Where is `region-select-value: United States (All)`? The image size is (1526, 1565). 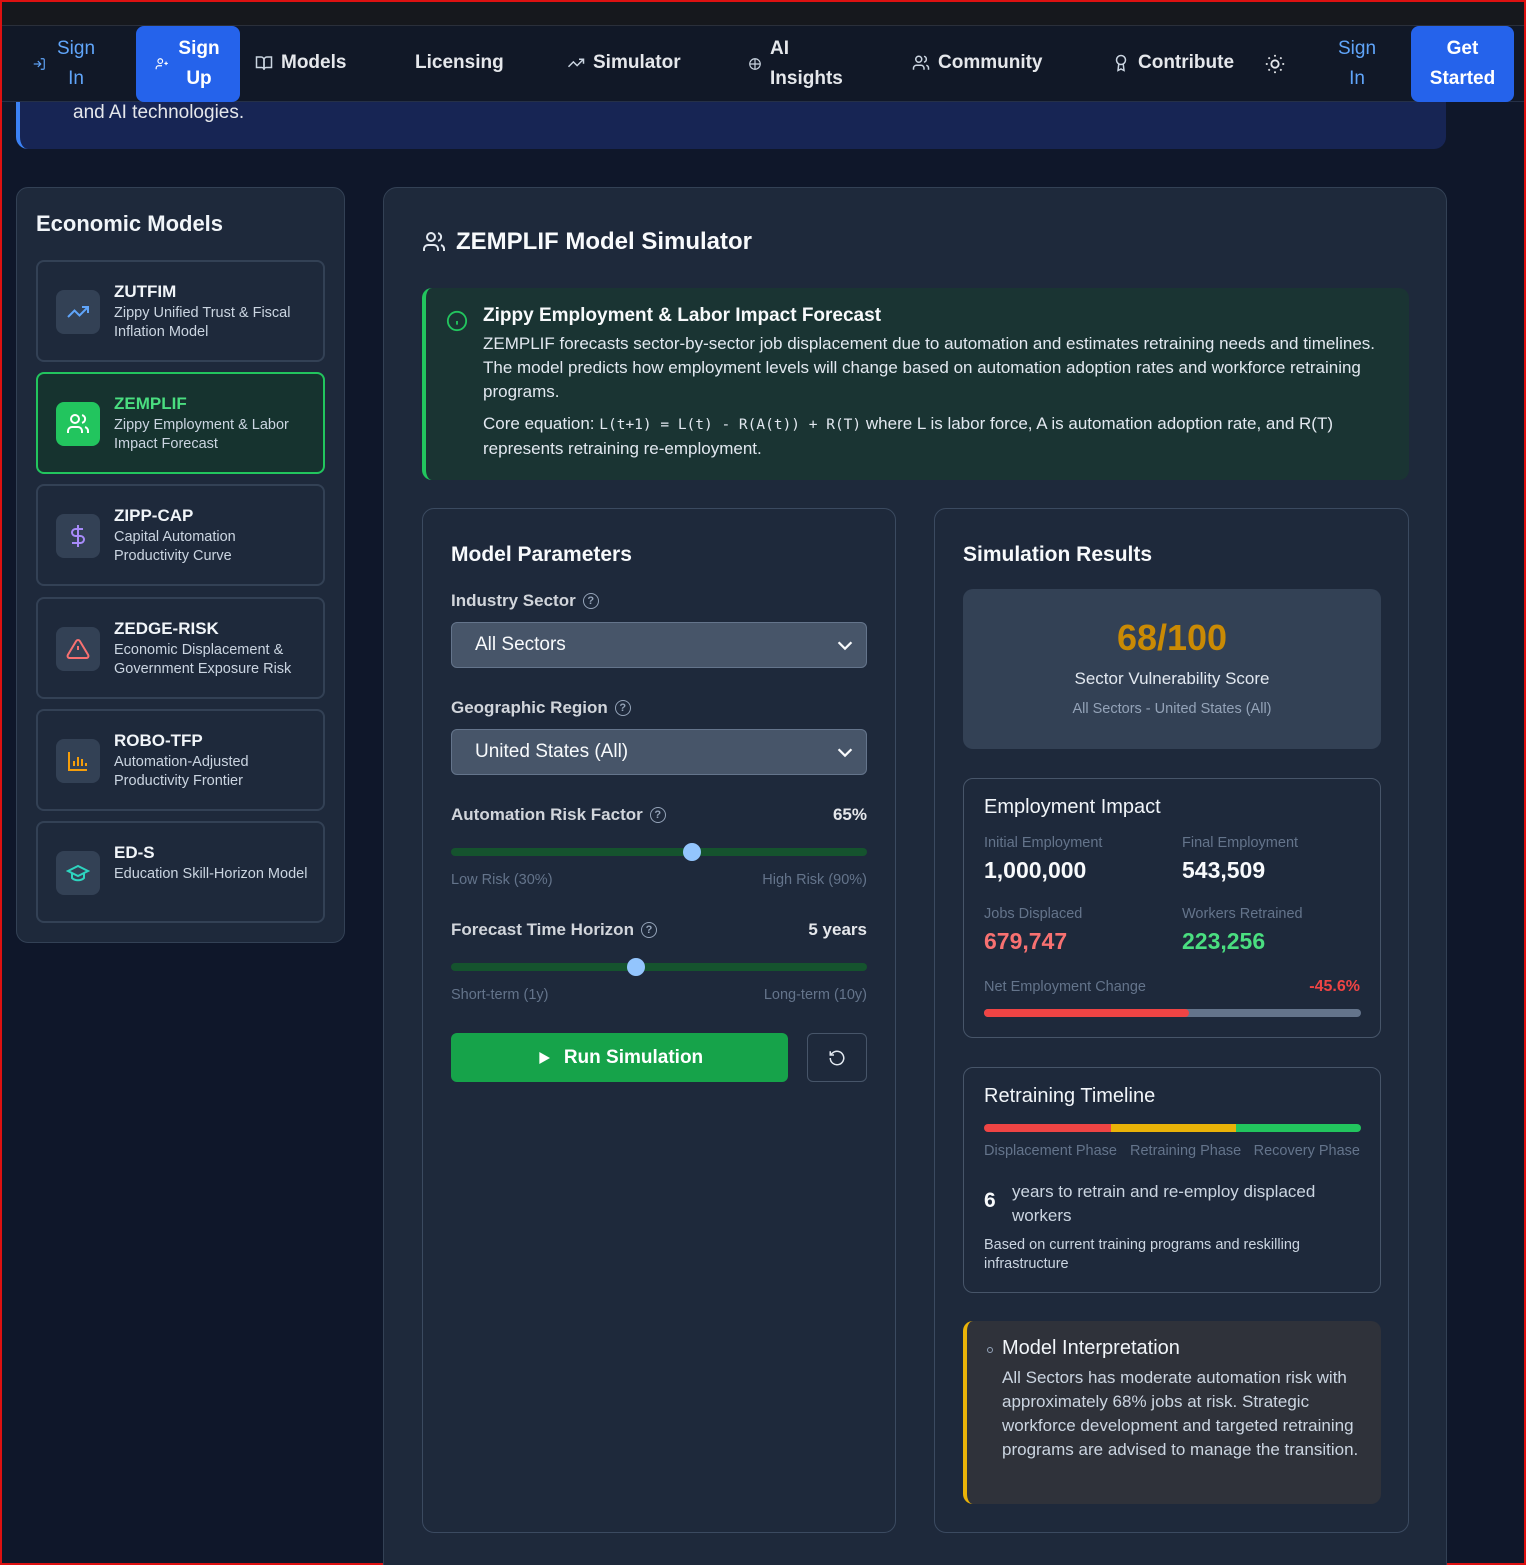
region-select-value: United States (All) is located at coordinates (552, 751).